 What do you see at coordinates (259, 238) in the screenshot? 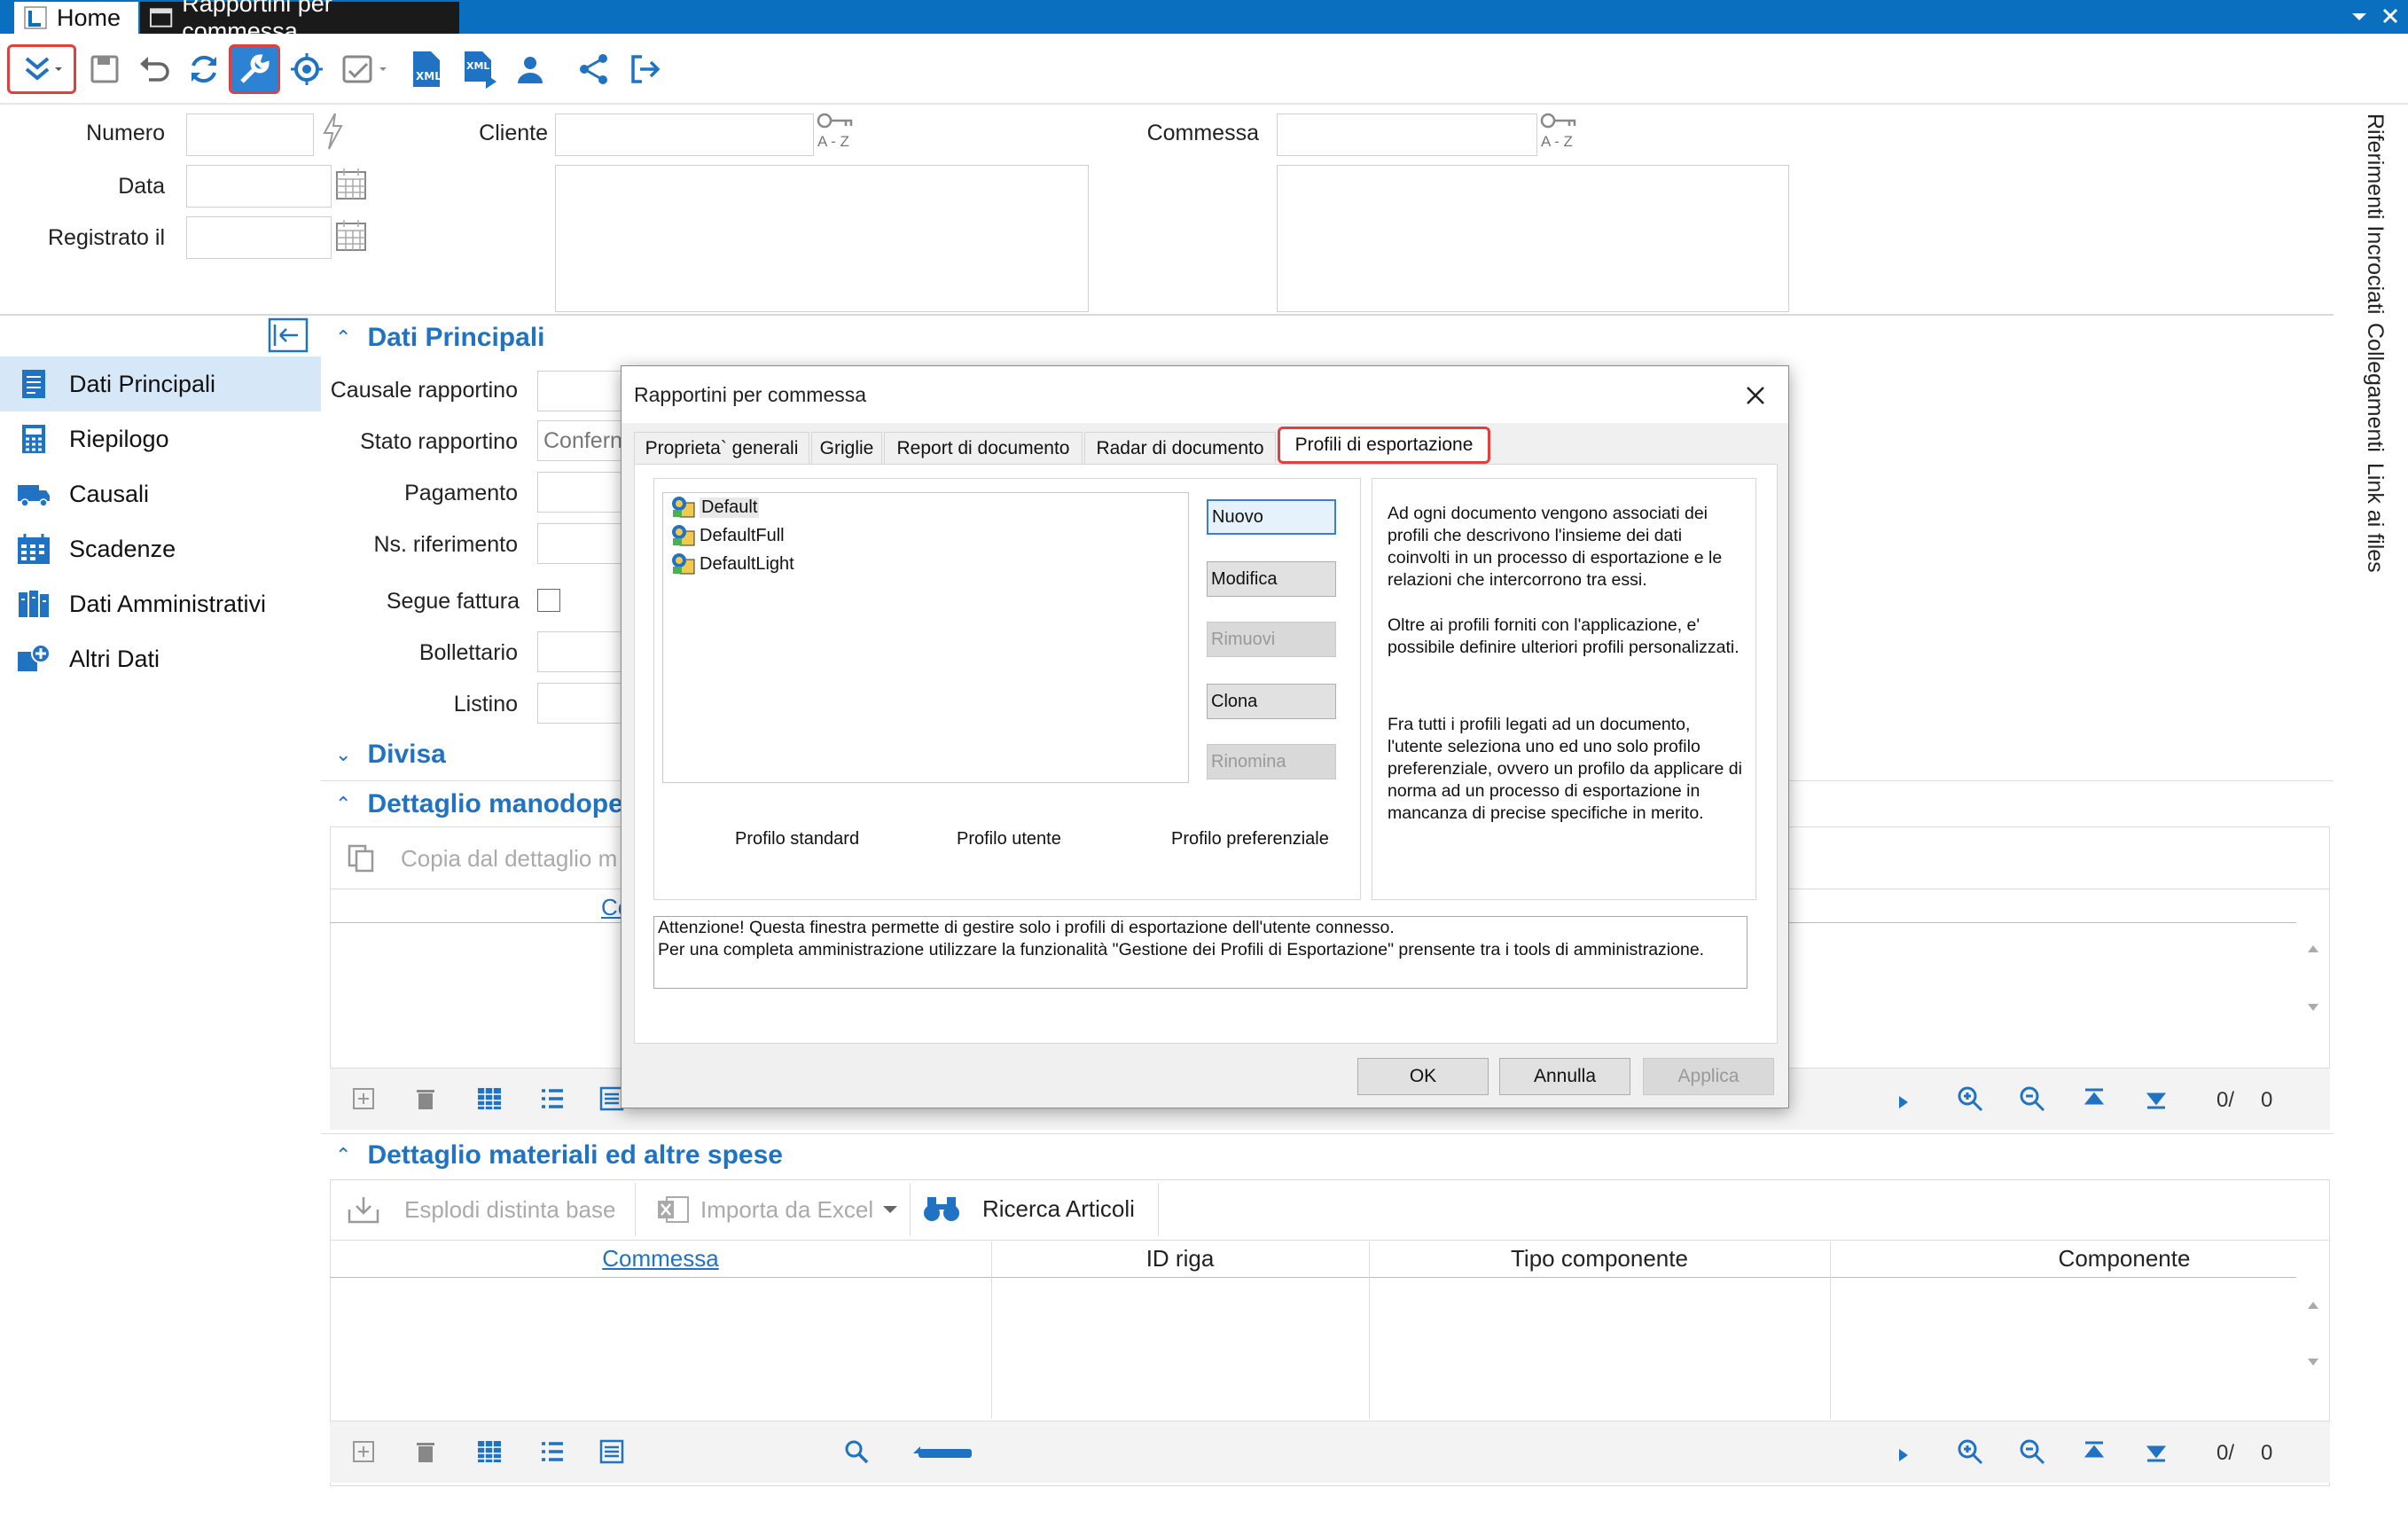
I see `registrato-input` at bounding box center [259, 238].